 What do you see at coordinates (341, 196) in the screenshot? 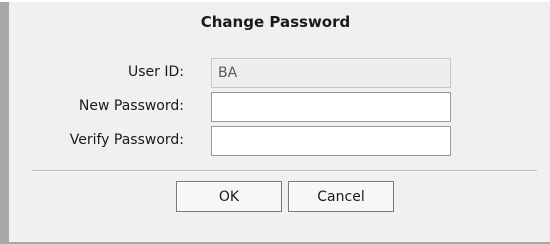
I see `cancel-button: Cancel` at bounding box center [341, 196].